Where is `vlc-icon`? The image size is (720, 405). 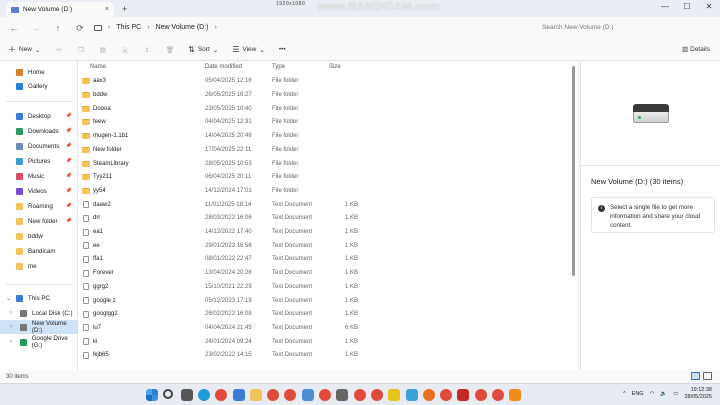 vlc-icon is located at coordinates (515, 395).